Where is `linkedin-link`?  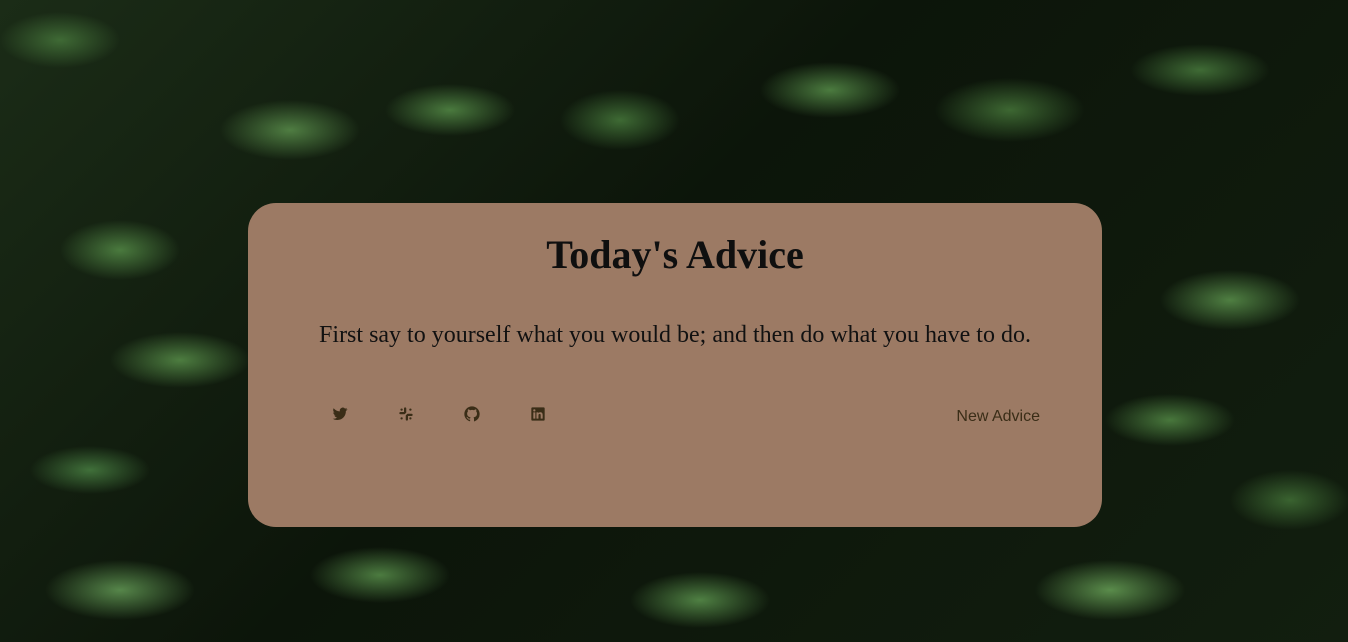
linkedin-link is located at coordinates (538, 414).